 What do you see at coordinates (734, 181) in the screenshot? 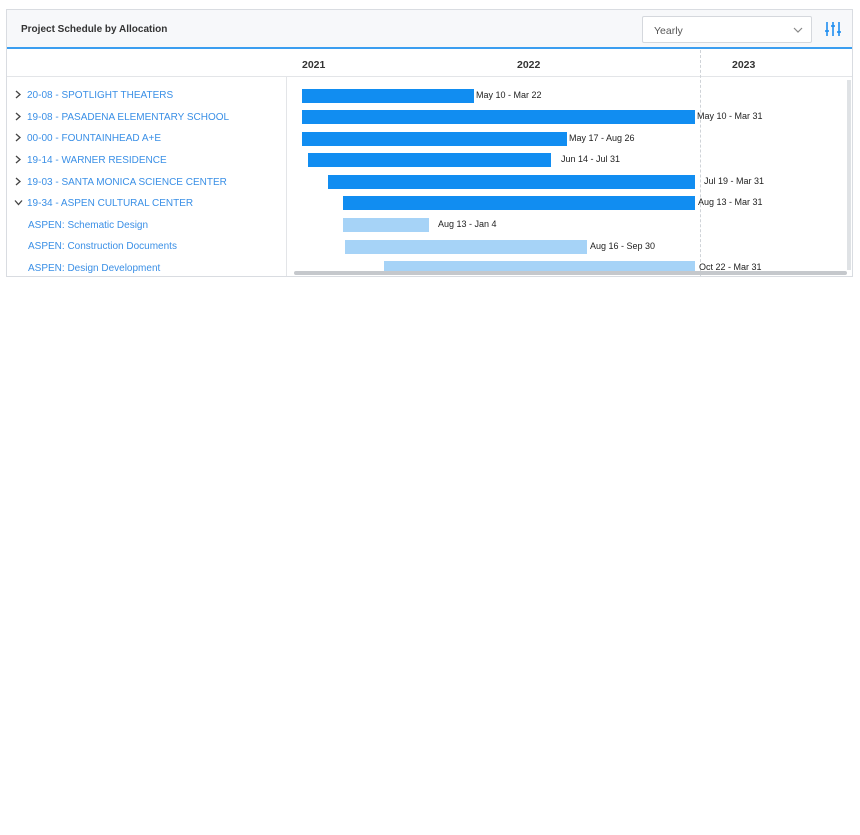
I see `bar-date-label: Jul 19 - Mar 31` at bounding box center [734, 181].